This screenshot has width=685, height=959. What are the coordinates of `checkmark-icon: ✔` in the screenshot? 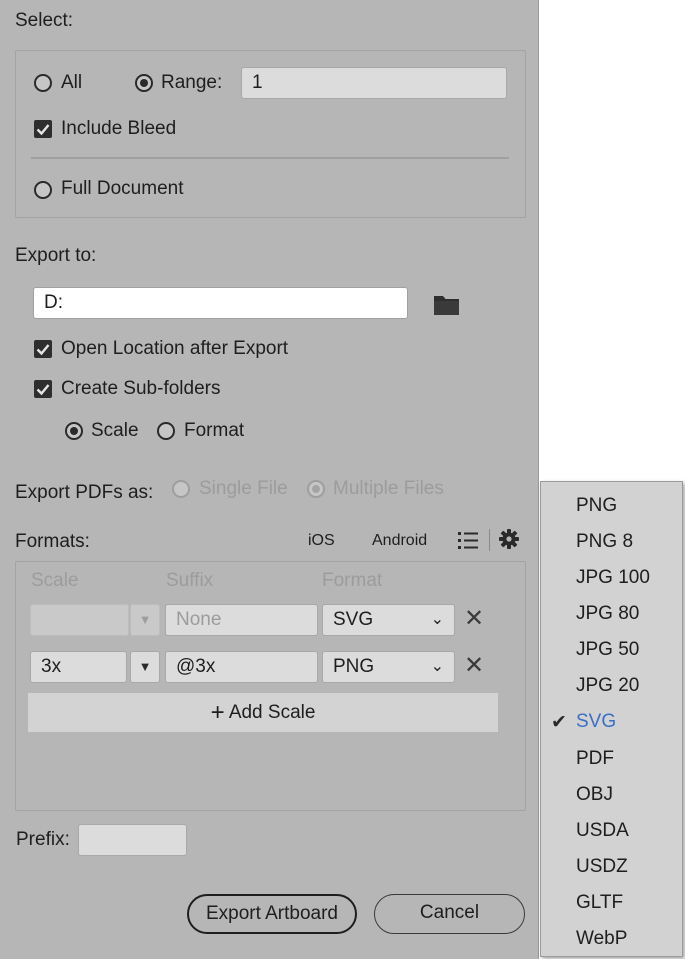 It's located at (559, 722).